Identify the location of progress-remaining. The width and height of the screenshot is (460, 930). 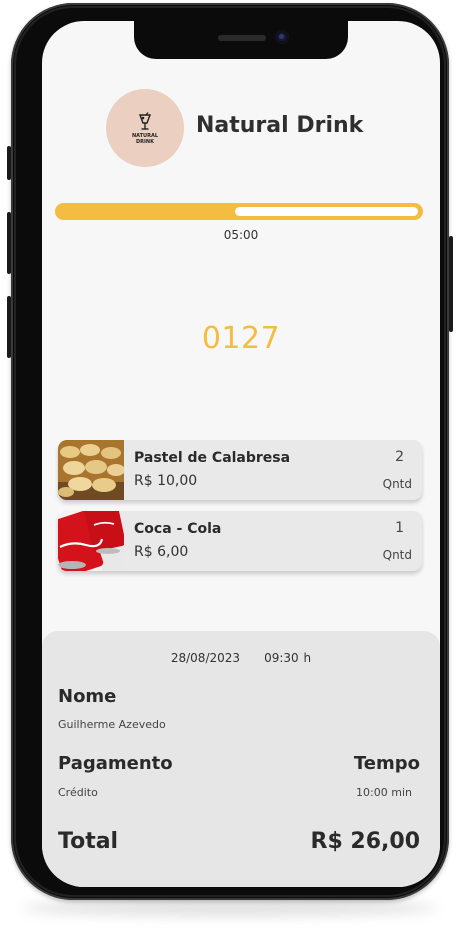
(326, 211).